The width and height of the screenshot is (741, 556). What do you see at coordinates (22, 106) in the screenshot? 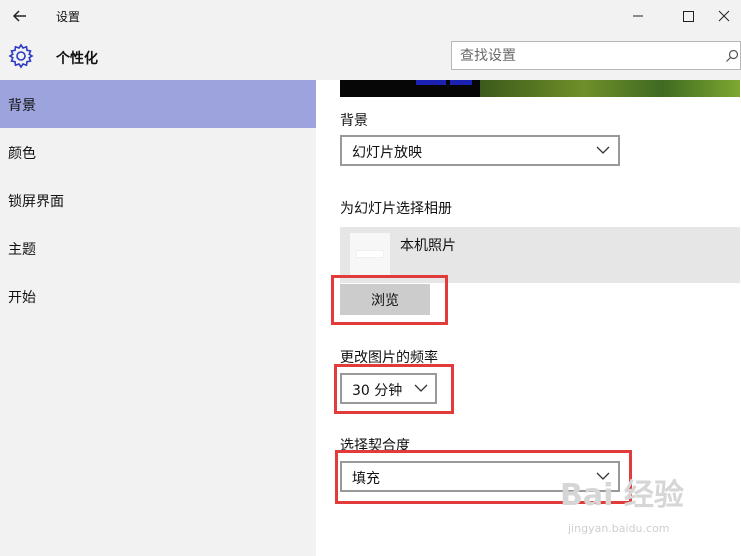
I see `sidebar-item-label: 背景` at bounding box center [22, 106].